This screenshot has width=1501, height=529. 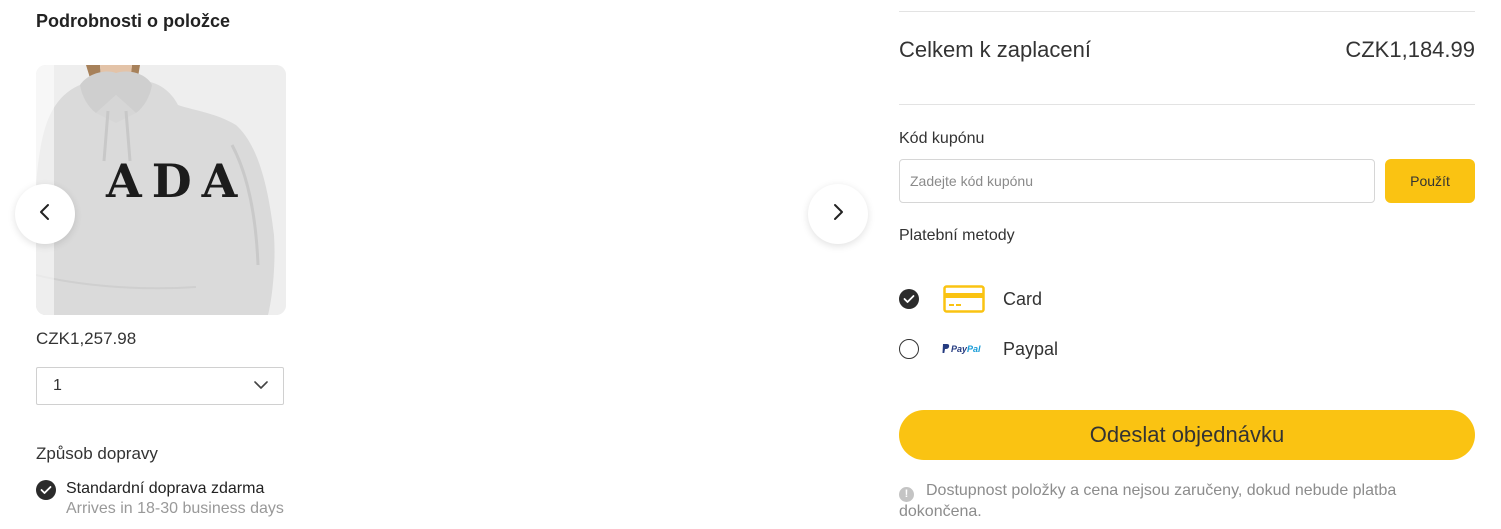 What do you see at coordinates (1410, 49) in the screenshot?
I see `total-value: CZK1,184.99` at bounding box center [1410, 49].